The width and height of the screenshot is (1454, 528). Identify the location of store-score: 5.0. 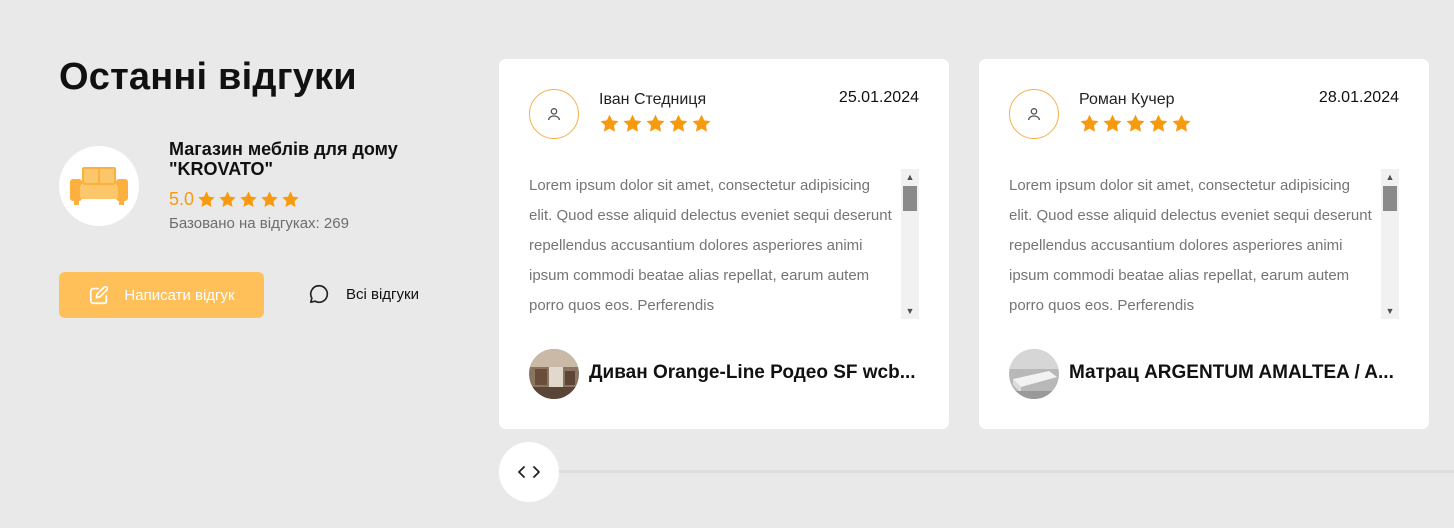
(182, 199).